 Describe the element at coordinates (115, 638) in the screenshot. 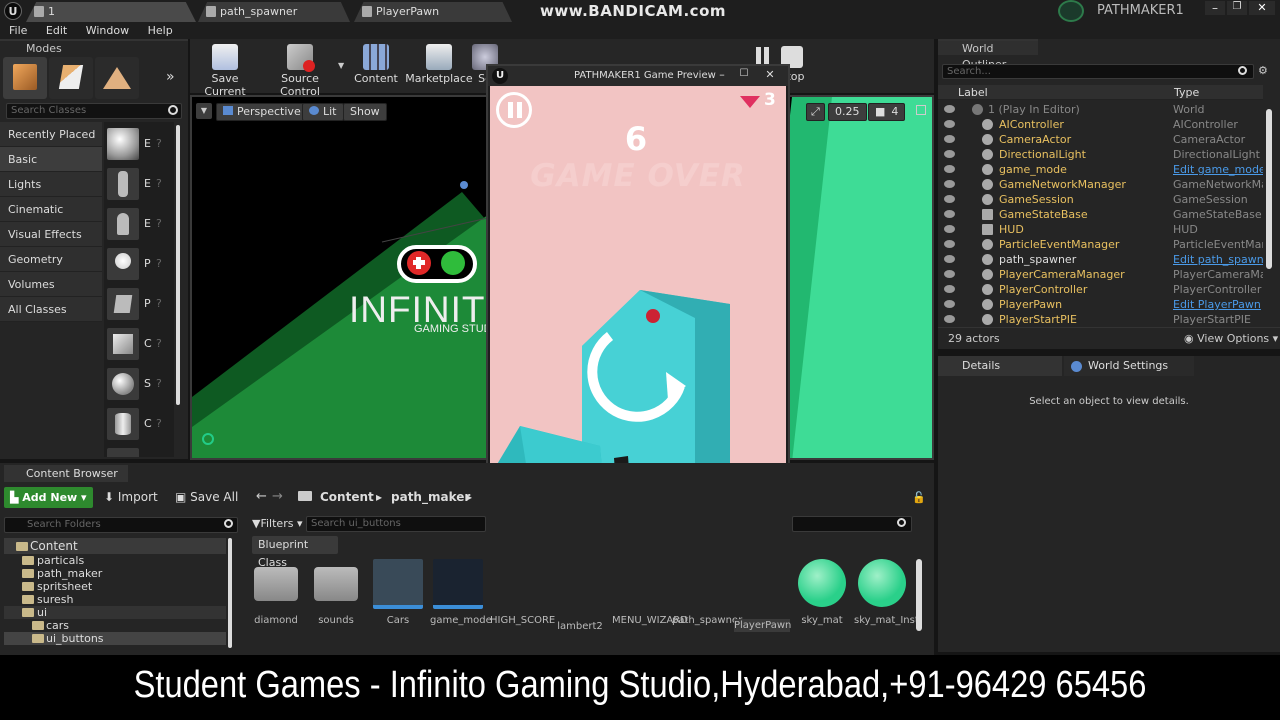

I see `folder-row: ui_buttons` at that location.